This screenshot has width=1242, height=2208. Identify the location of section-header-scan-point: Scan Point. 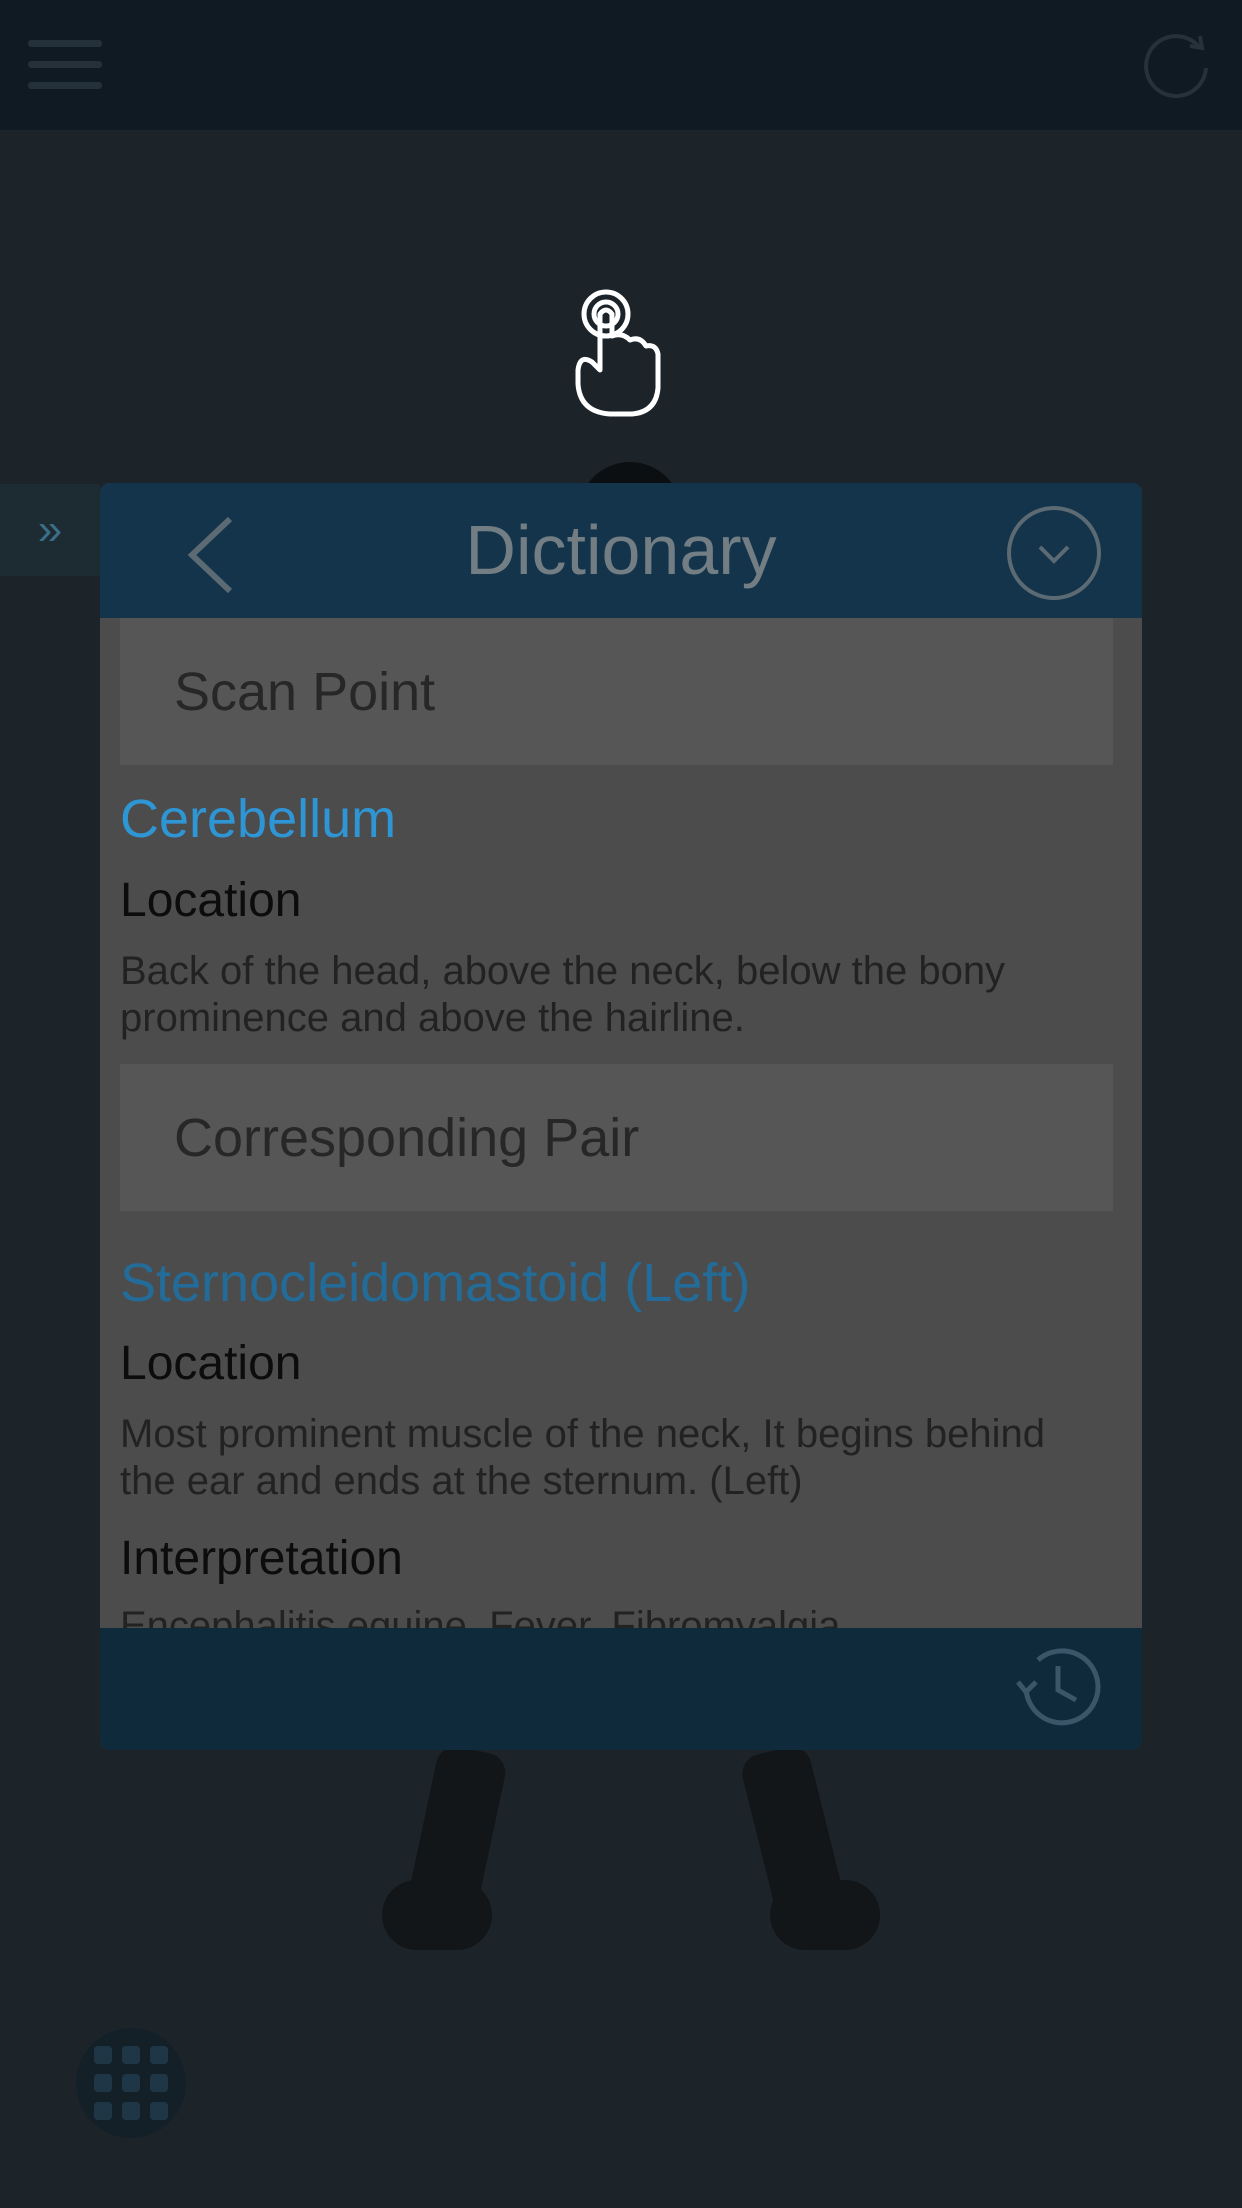
(616, 691).